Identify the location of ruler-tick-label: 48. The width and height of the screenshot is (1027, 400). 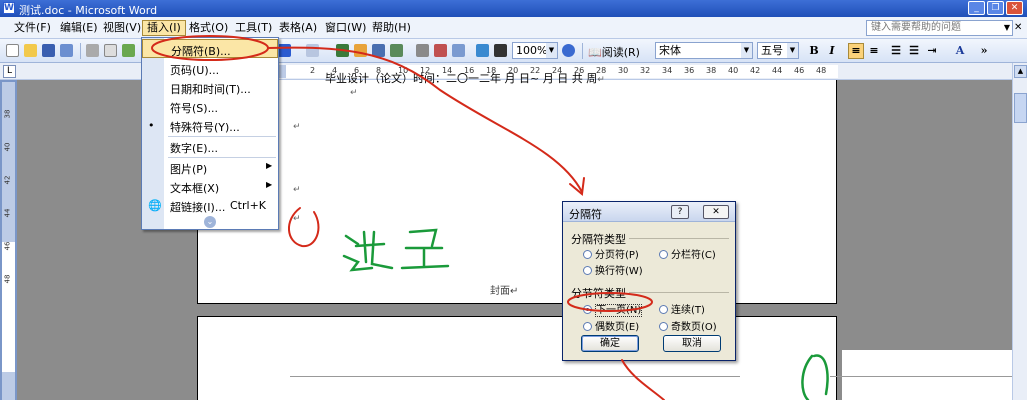
(821, 70).